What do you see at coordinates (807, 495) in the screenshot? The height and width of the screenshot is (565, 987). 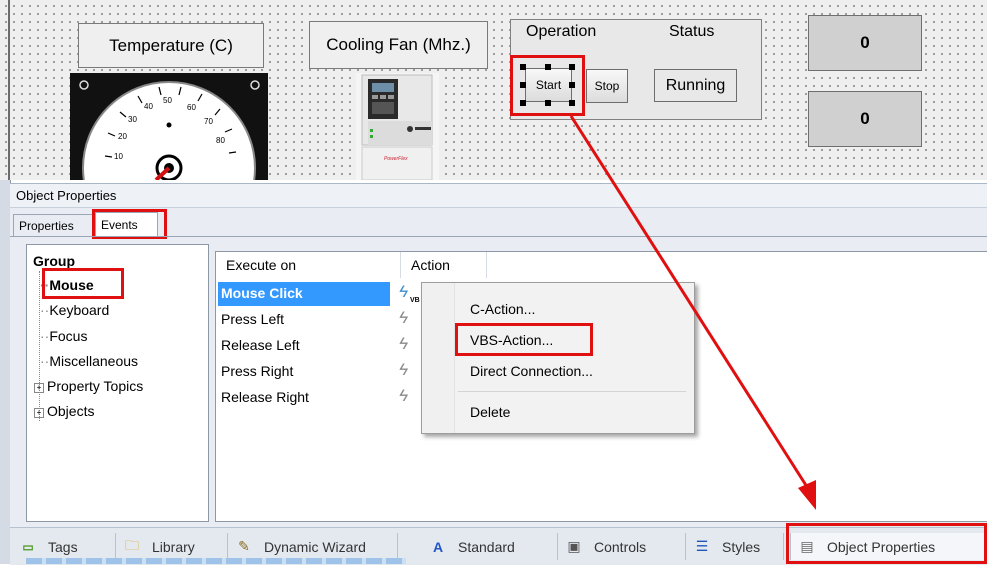 I see `annotation-arrowhead-icon` at bounding box center [807, 495].